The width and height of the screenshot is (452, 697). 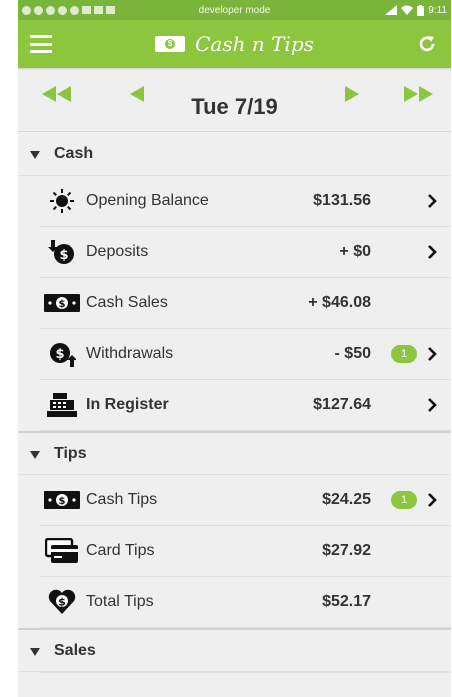 I want to click on row-value: $24.25, so click(x=346, y=499).